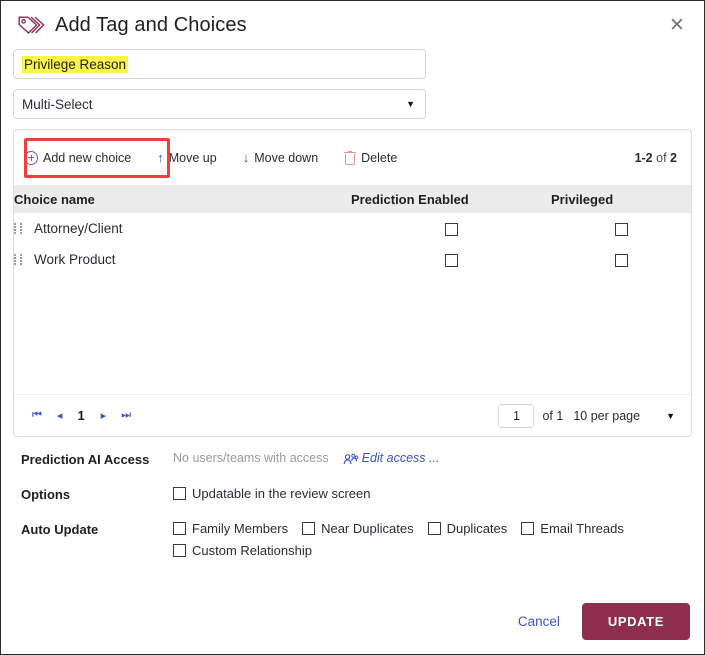 This screenshot has height=655, width=705. Describe the element at coordinates (219, 104) in the screenshot. I see `tag-type-select: Multi-Select ▼` at that location.